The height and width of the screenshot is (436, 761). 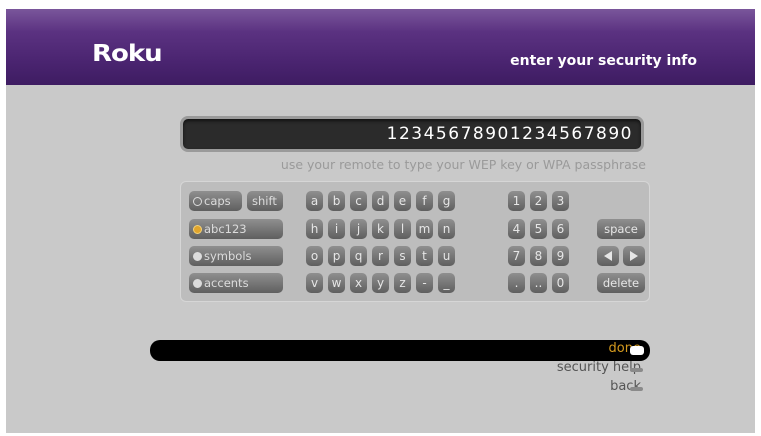 What do you see at coordinates (127, 54) in the screenshot?
I see `roku-logo: Roku` at bounding box center [127, 54].